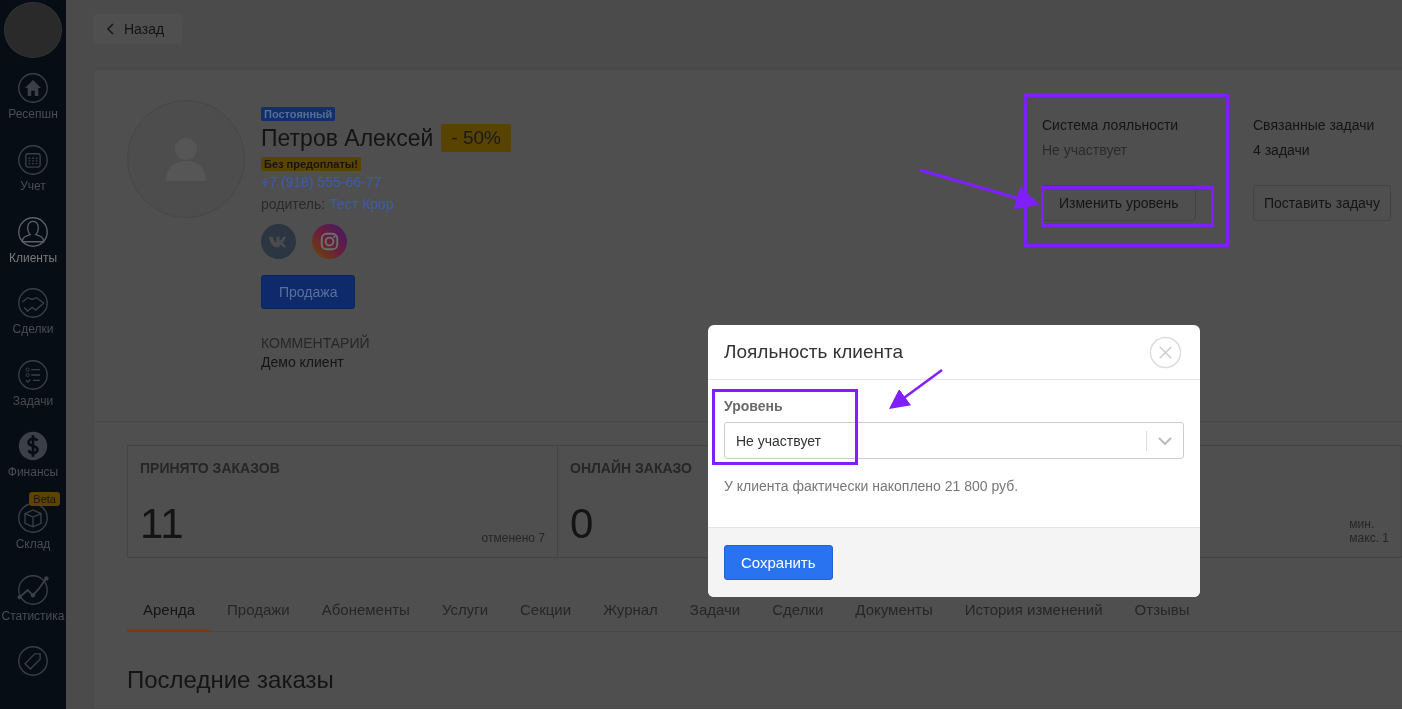  What do you see at coordinates (278, 241) in the screenshot?
I see `vk-icon` at bounding box center [278, 241].